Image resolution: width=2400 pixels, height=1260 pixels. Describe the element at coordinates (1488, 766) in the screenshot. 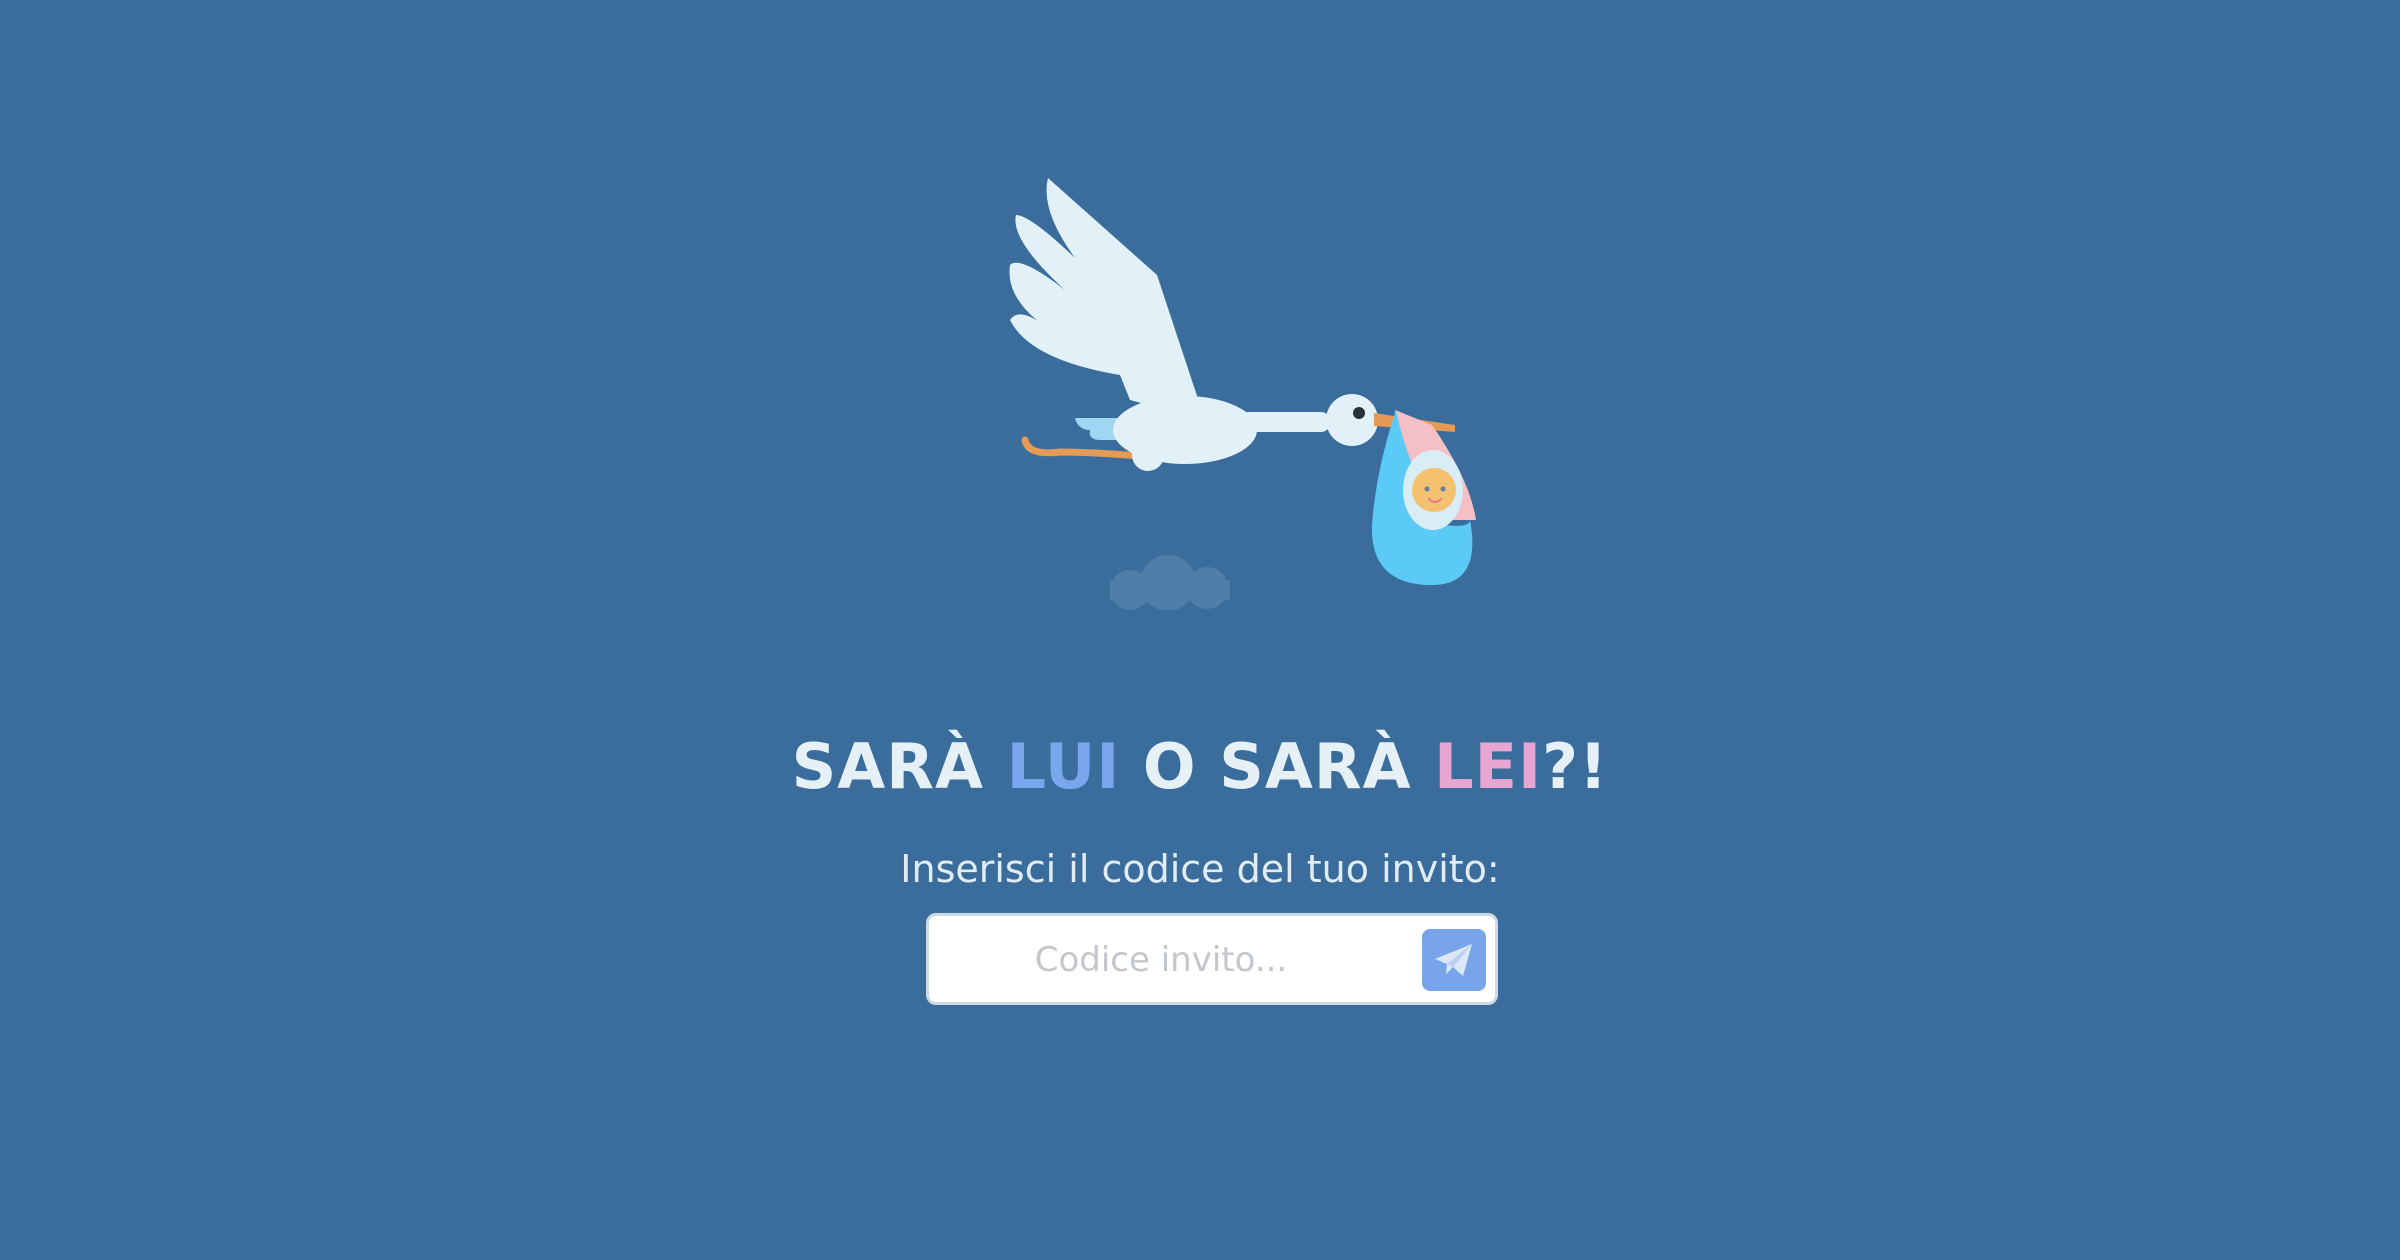

I see `title-lei: LEI` at that location.